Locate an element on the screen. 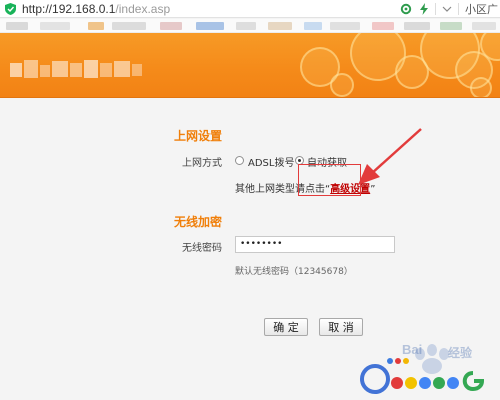 The width and height of the screenshot is (500, 400). annotation-highlight-box is located at coordinates (329, 180).